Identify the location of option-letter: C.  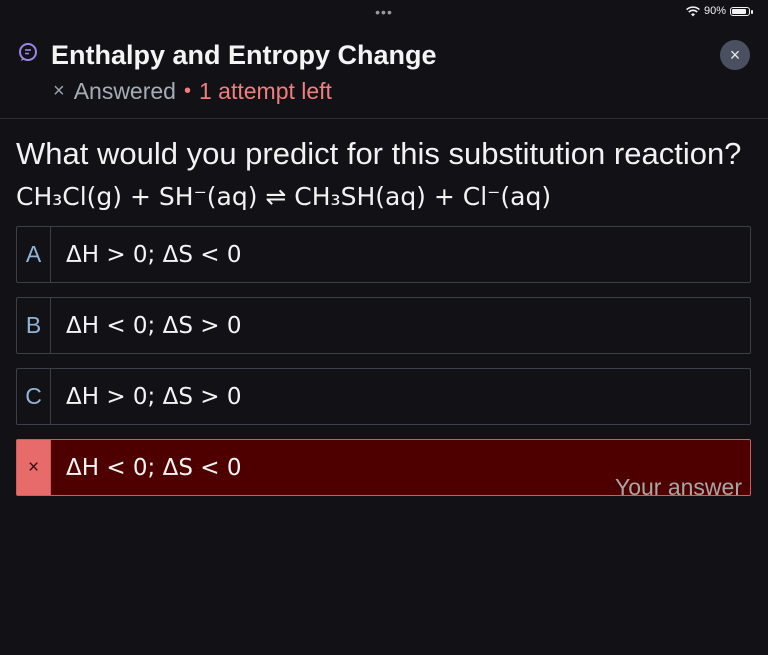
(34, 396).